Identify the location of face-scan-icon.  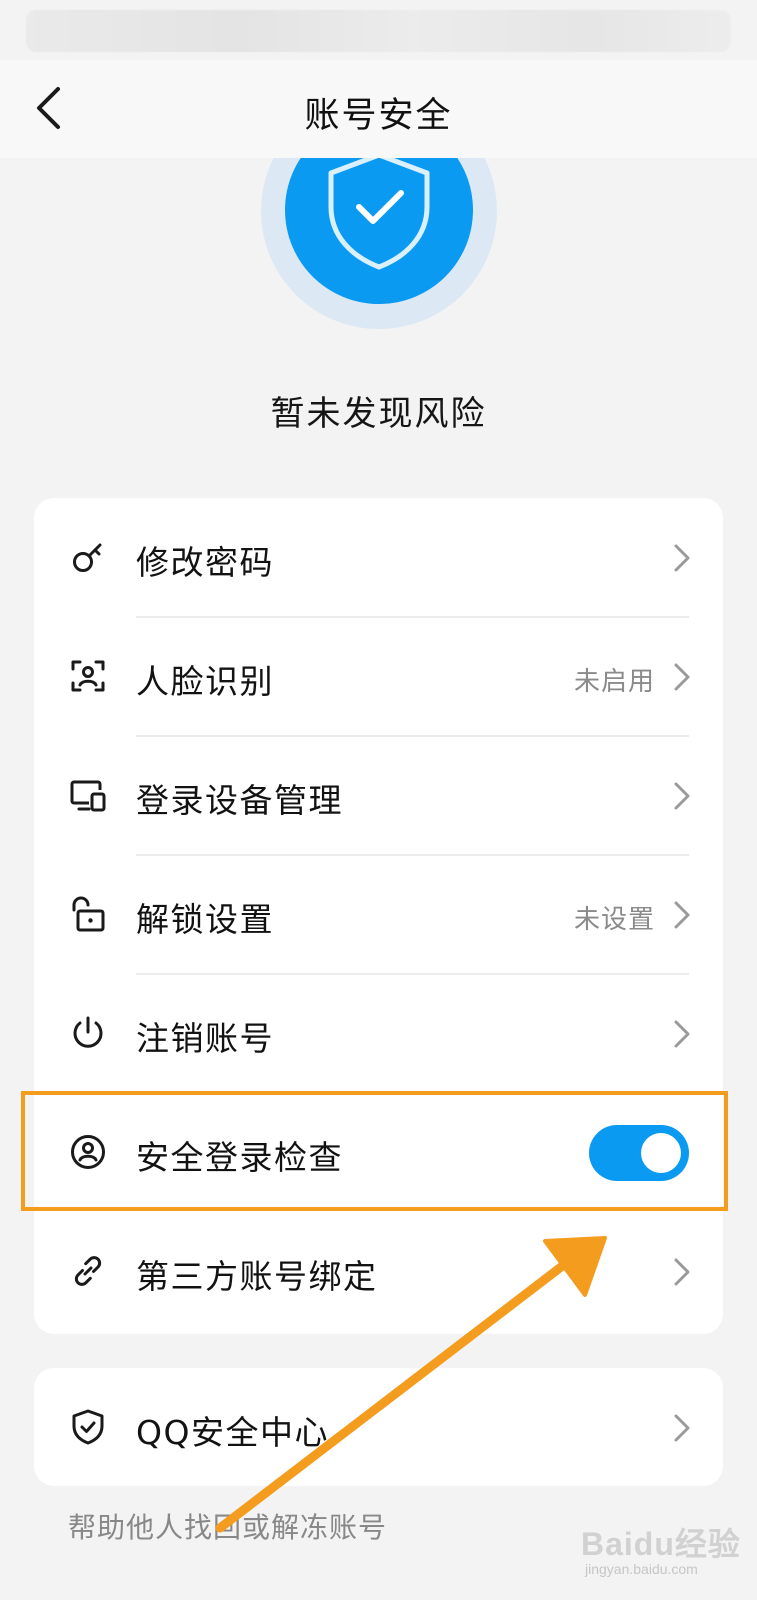
(88, 676).